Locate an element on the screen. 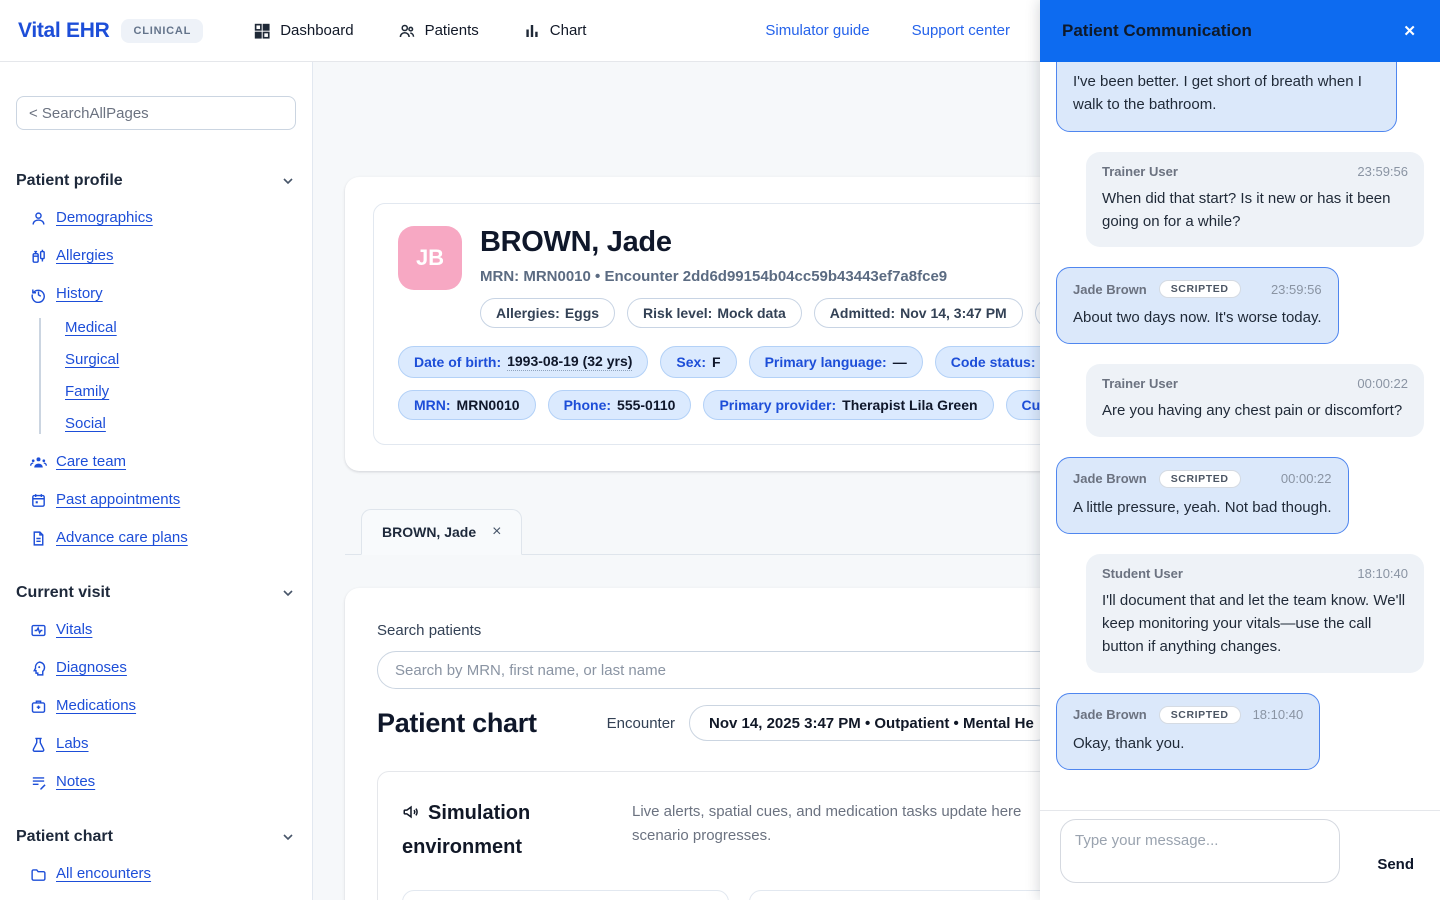  sidebar-item-all-encounters: All encounters is located at coordinates (163, 874).